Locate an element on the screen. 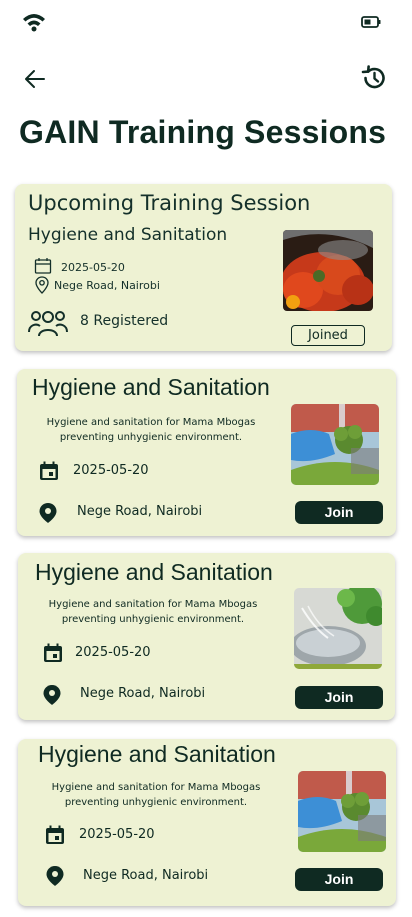  calendar-outline-icon is located at coordinates (43, 266).